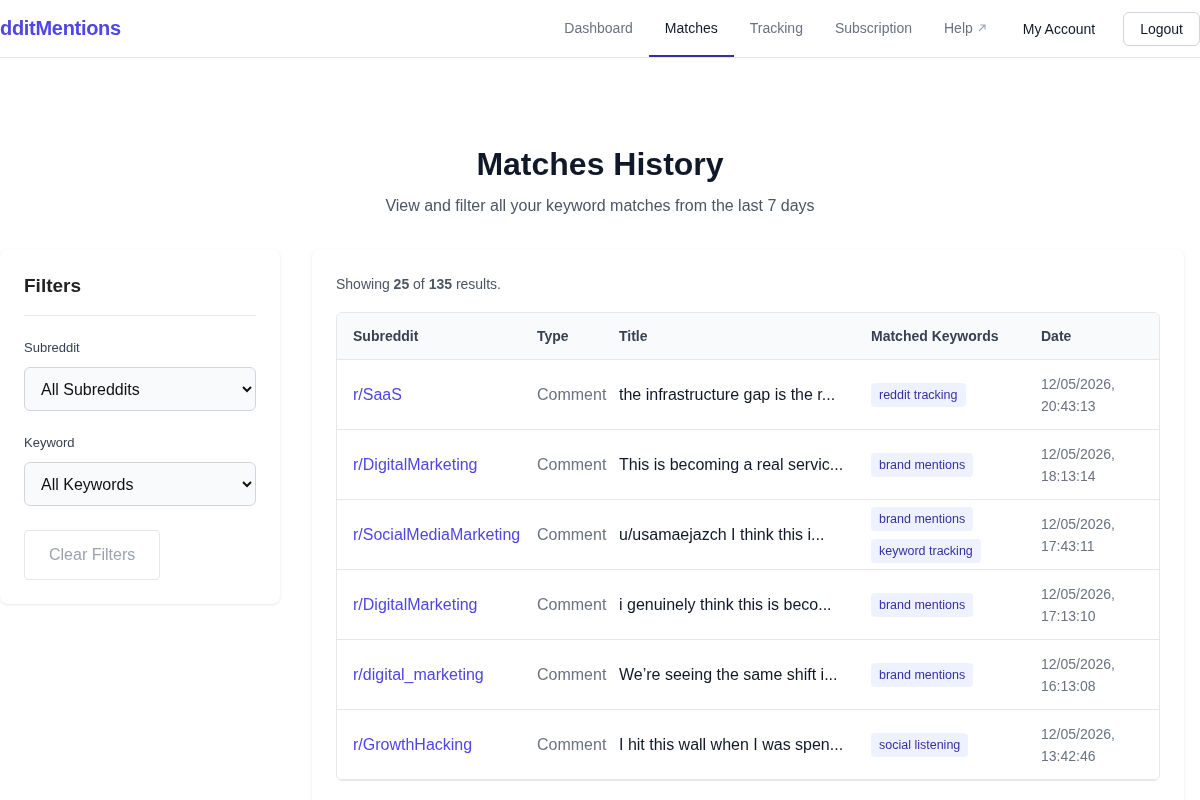 The image size is (1200, 800). What do you see at coordinates (1161, 28) in the screenshot?
I see `logout-button: Logout` at bounding box center [1161, 28].